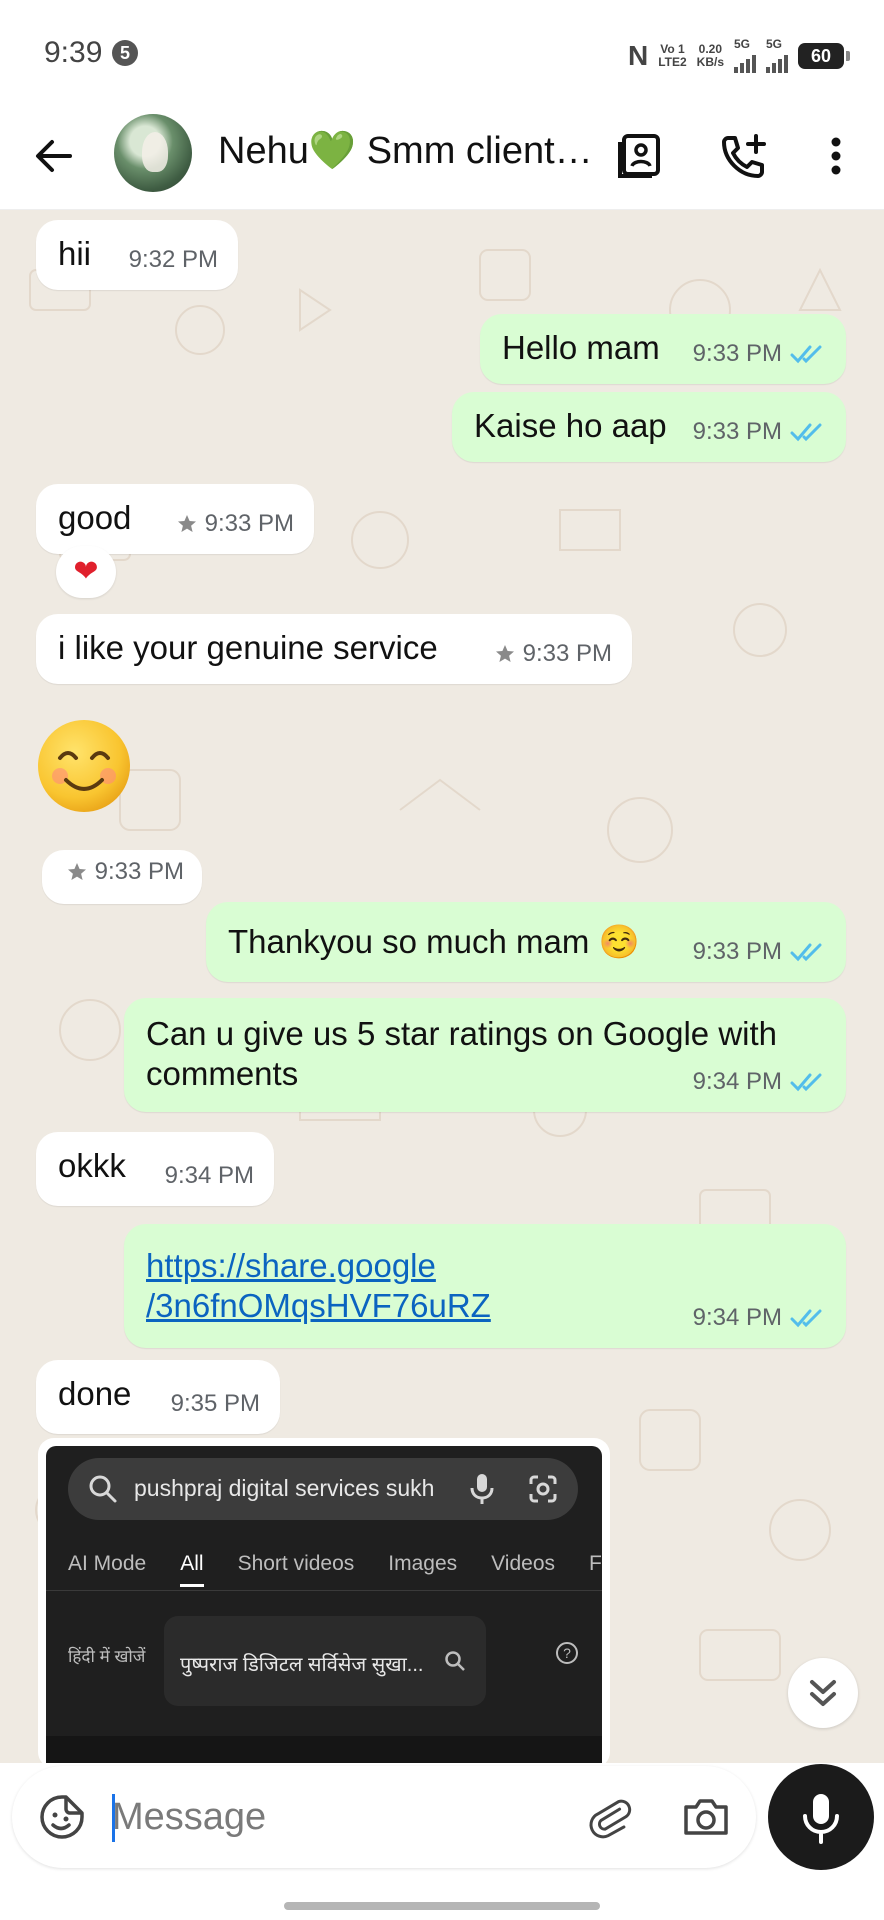 This screenshot has width=884, height=1920. I want to click on message-incoming: i like your genuine service 9:33 PM, so click(334, 649).